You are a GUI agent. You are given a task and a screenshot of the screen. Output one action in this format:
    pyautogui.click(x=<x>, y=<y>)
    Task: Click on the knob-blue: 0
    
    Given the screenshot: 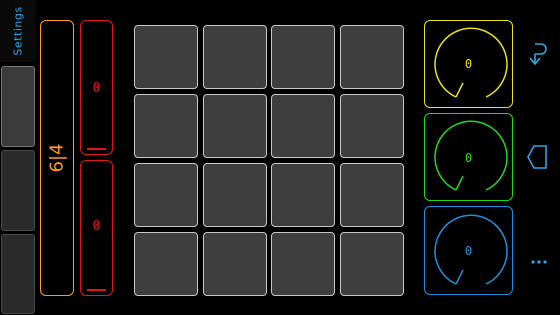 What is the action you would take?
    pyautogui.click(x=468, y=250)
    